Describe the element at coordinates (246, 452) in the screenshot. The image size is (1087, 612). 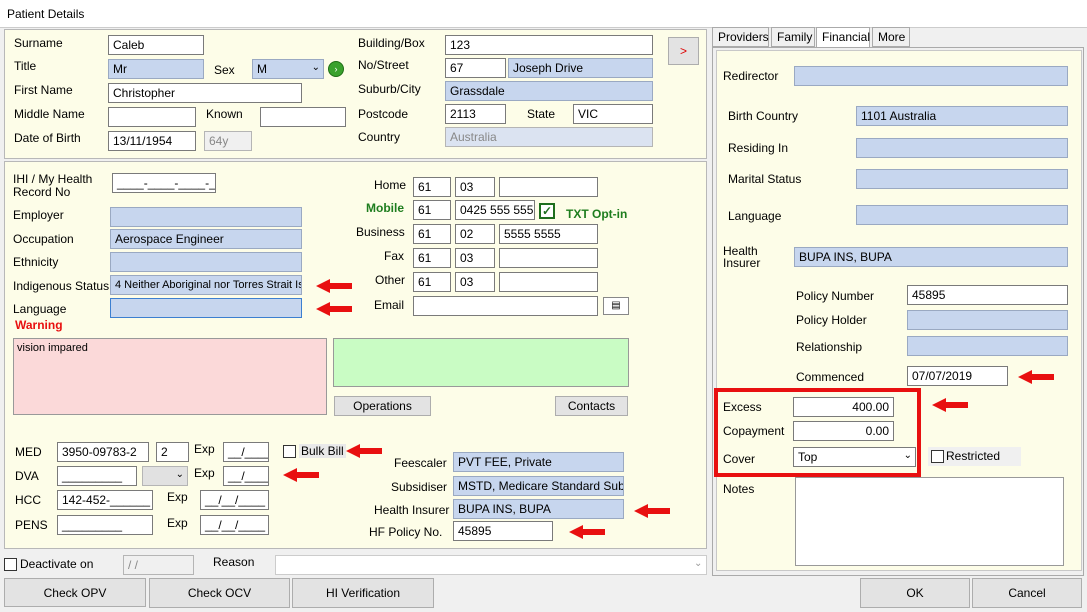
I see `med-exp-input: __/____` at that location.